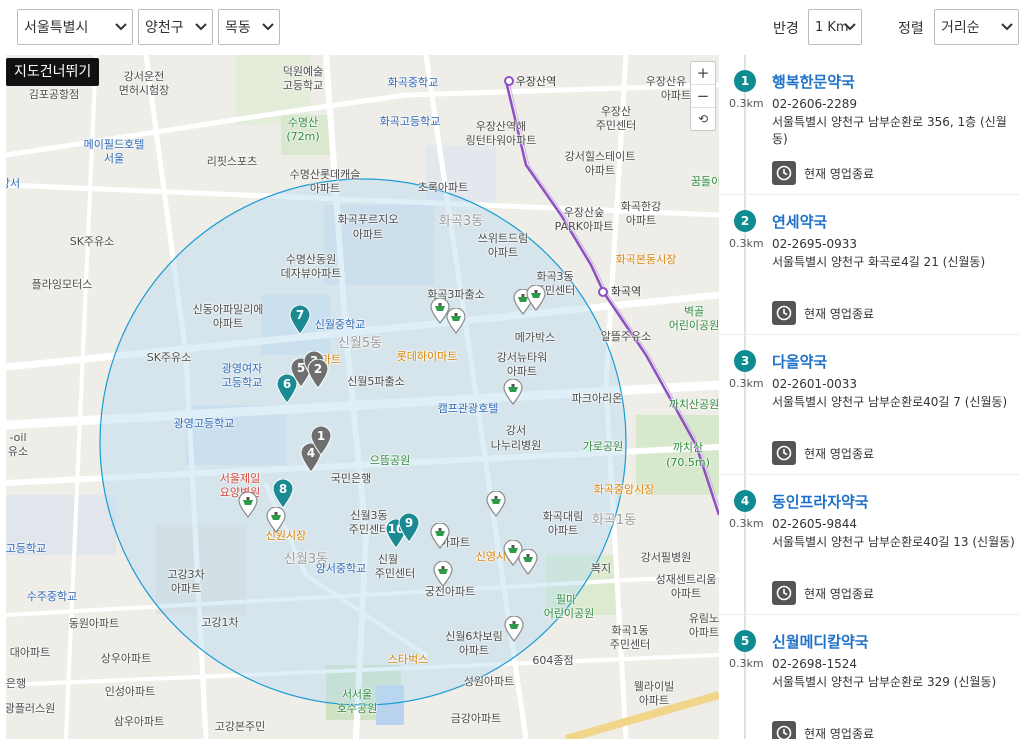 The width and height of the screenshot is (1019, 739). I want to click on result-pin-number: 1, so click(321, 436).